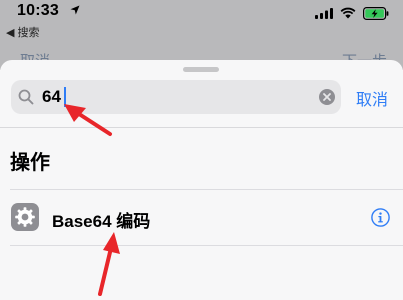 The width and height of the screenshot is (403, 300). I want to click on back-to-app-link: ◀ 搜索, so click(23, 32).